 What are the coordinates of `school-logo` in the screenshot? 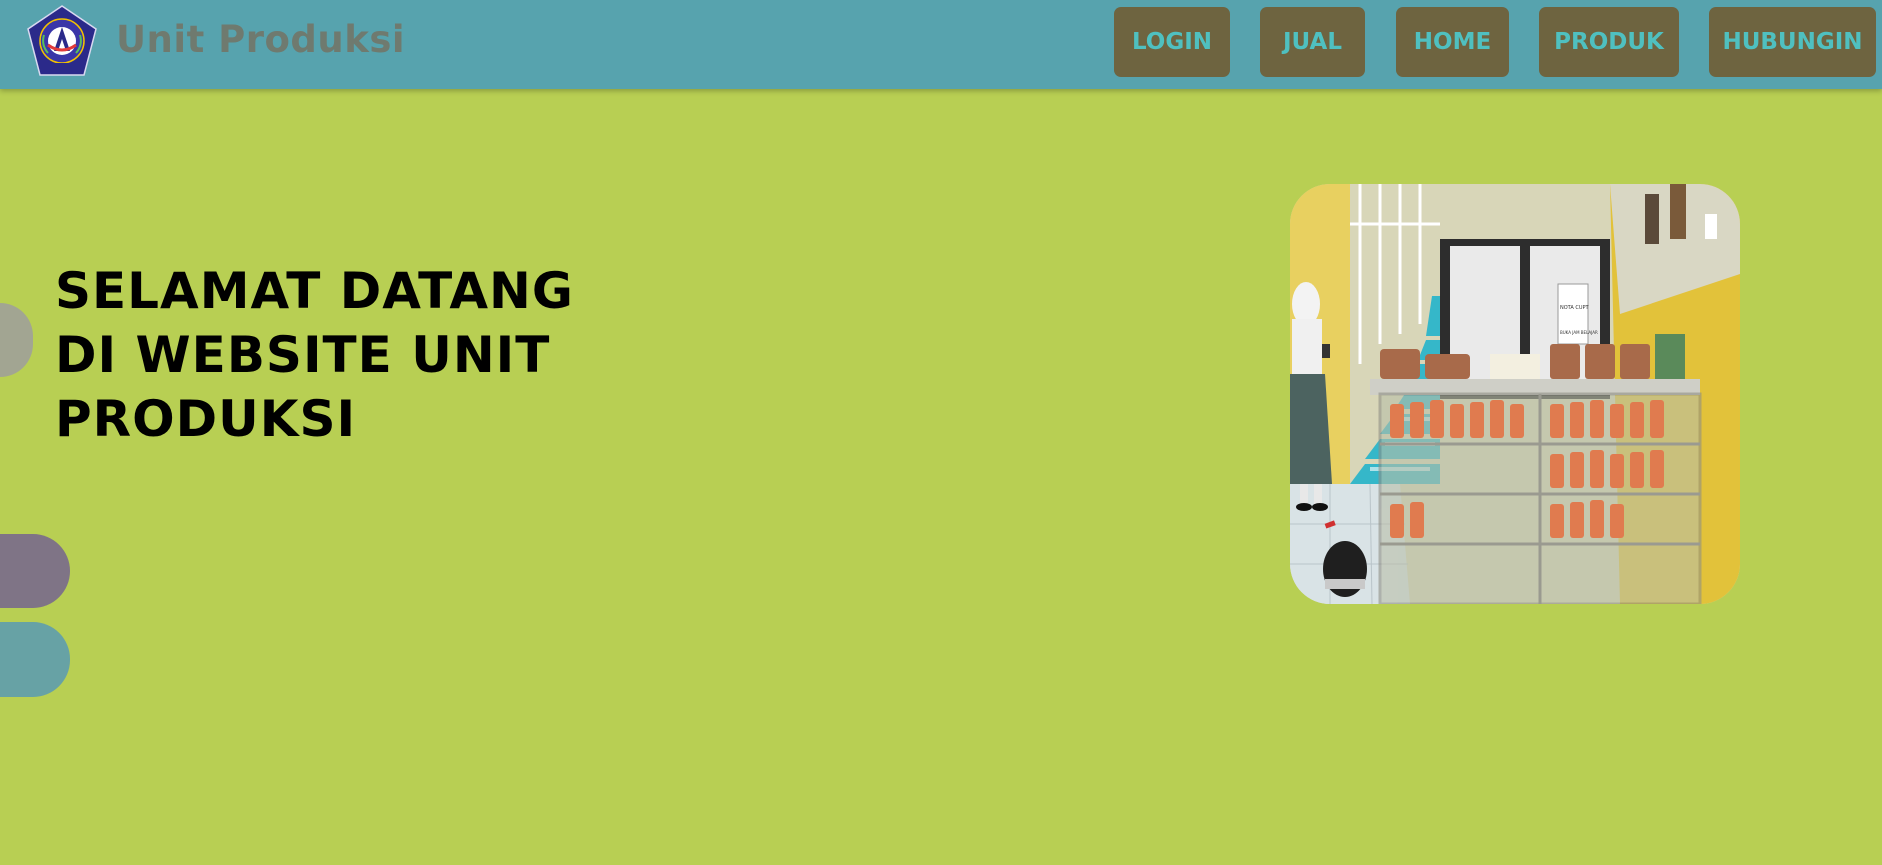 It's located at (62, 42).